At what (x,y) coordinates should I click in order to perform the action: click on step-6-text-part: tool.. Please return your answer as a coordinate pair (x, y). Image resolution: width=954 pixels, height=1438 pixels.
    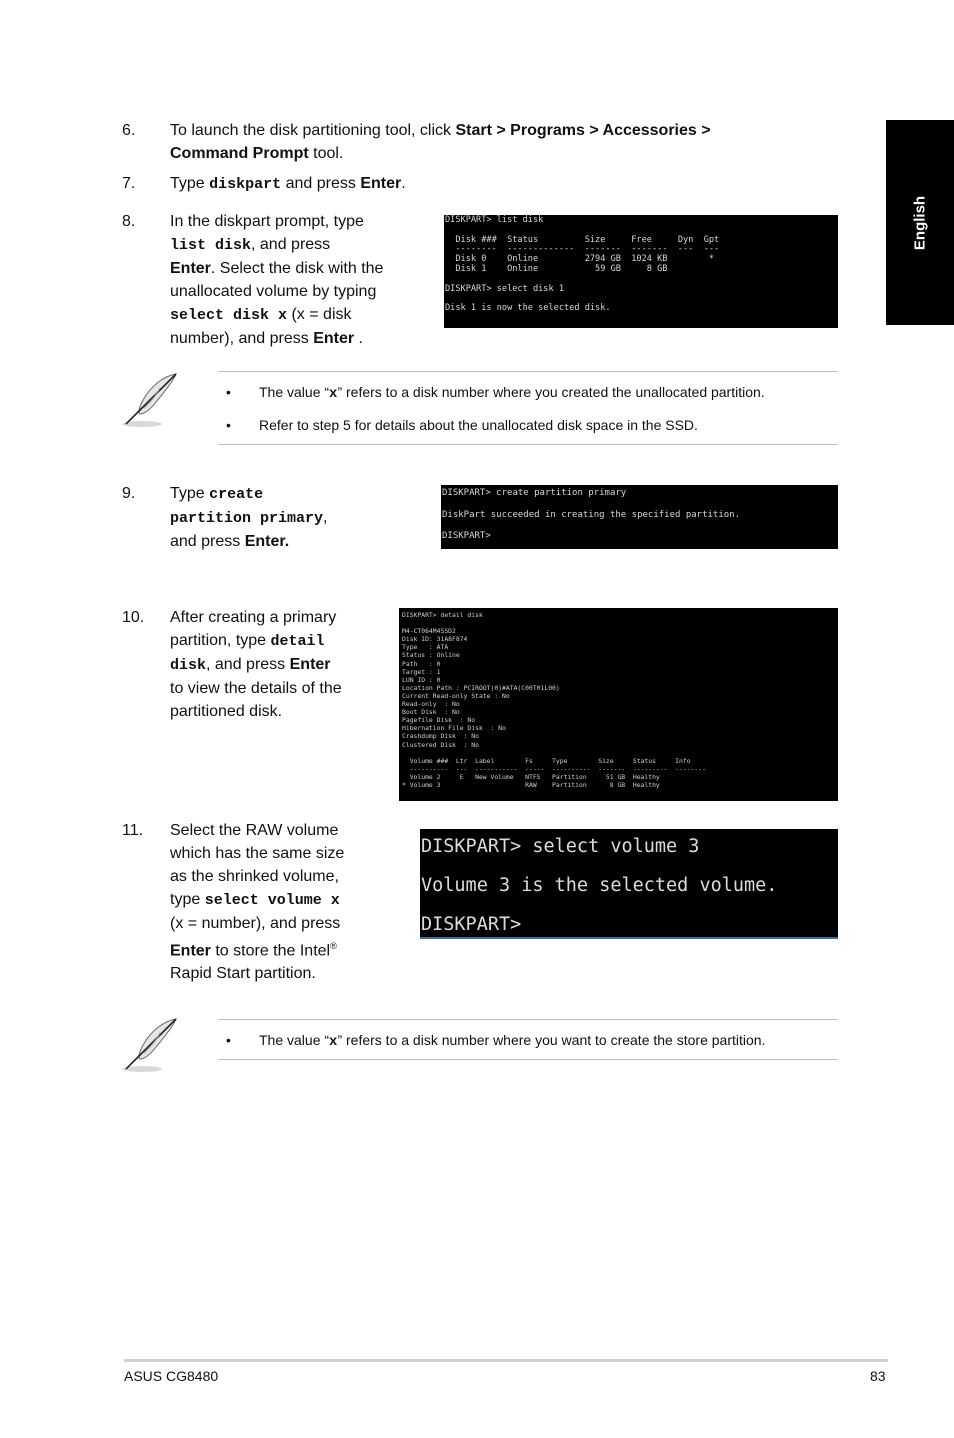
    Looking at the image, I should click on (326, 153).